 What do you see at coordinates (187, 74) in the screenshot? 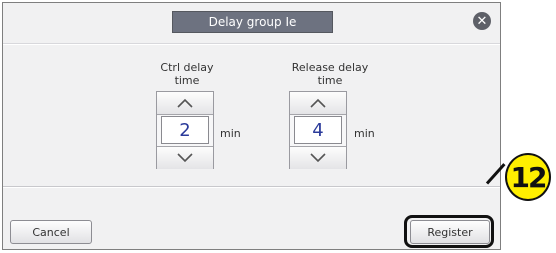
I see `ctrl-delay-label: Ctrl delay time` at bounding box center [187, 74].